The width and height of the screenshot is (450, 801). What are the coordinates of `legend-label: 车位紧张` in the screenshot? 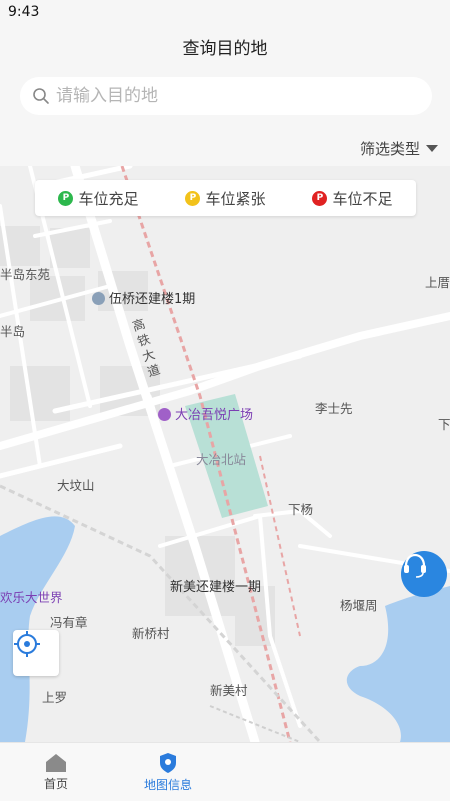 It's located at (235, 198).